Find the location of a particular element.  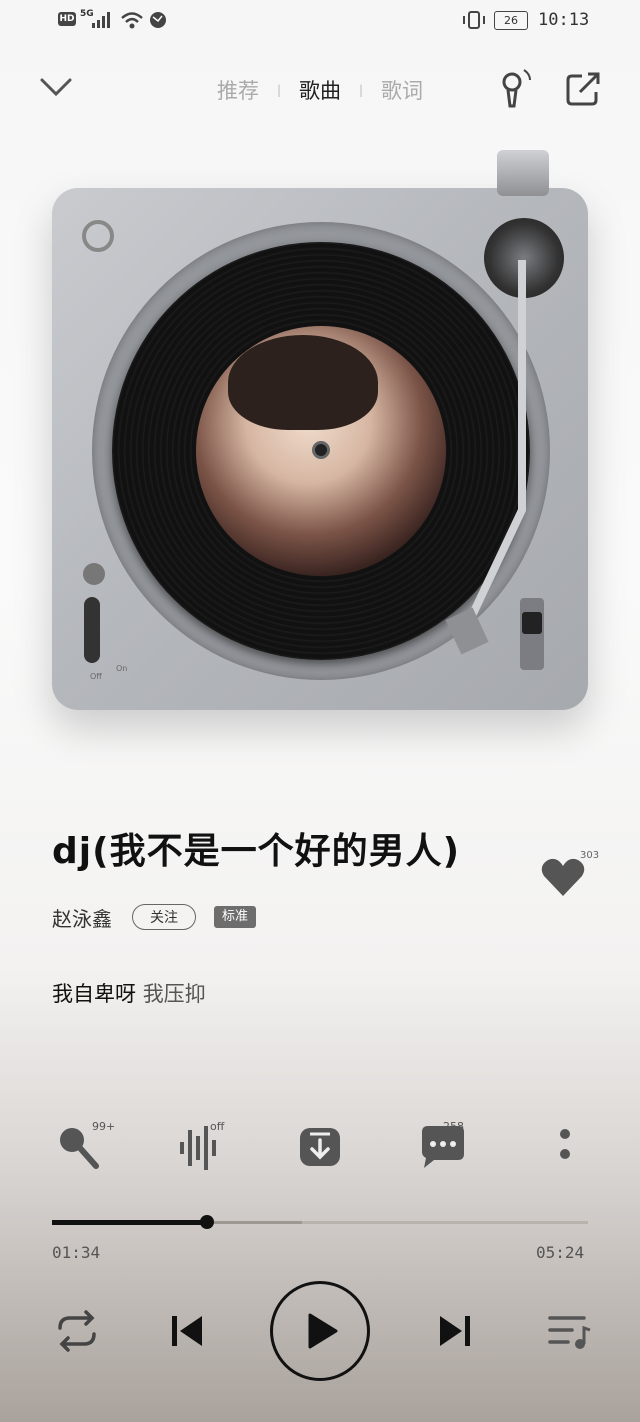

tab-song: 歌曲 is located at coordinates (320, 90).